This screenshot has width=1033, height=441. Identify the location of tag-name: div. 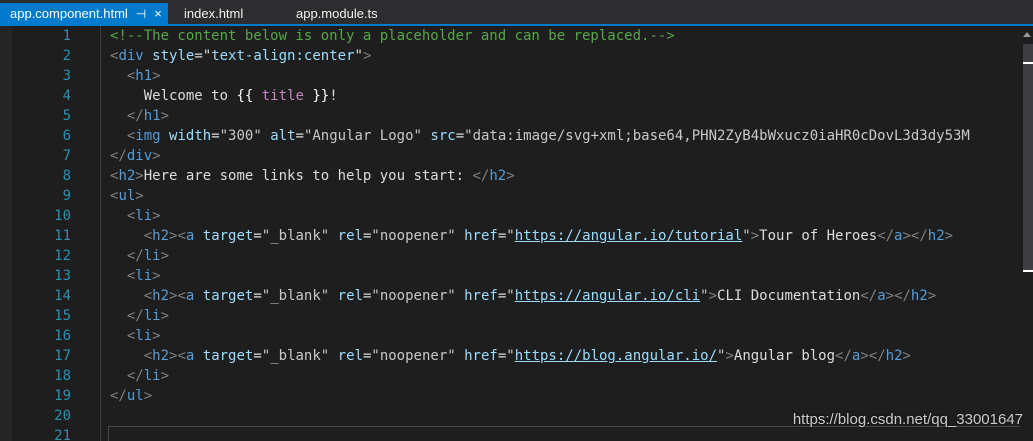
(139, 156).